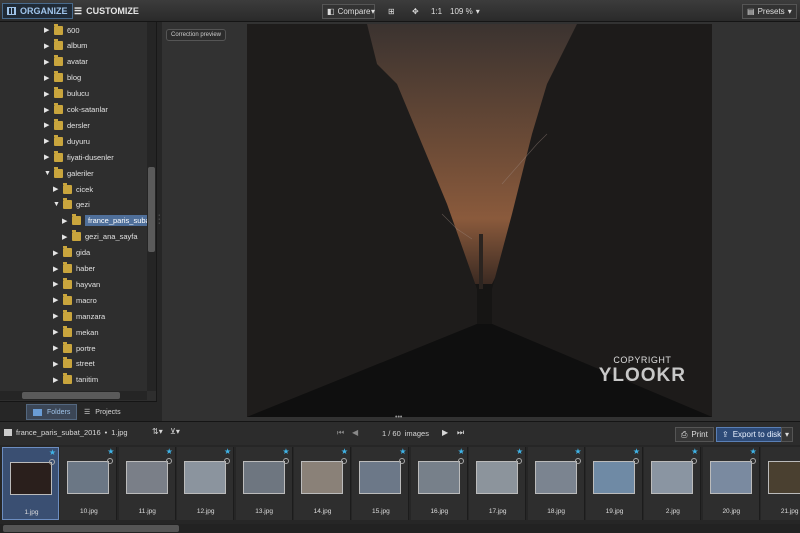 This screenshot has width=800, height=533. What do you see at coordinates (436, 11) in the screenshot?
I see `actual-size-button: 1:1` at bounding box center [436, 11].